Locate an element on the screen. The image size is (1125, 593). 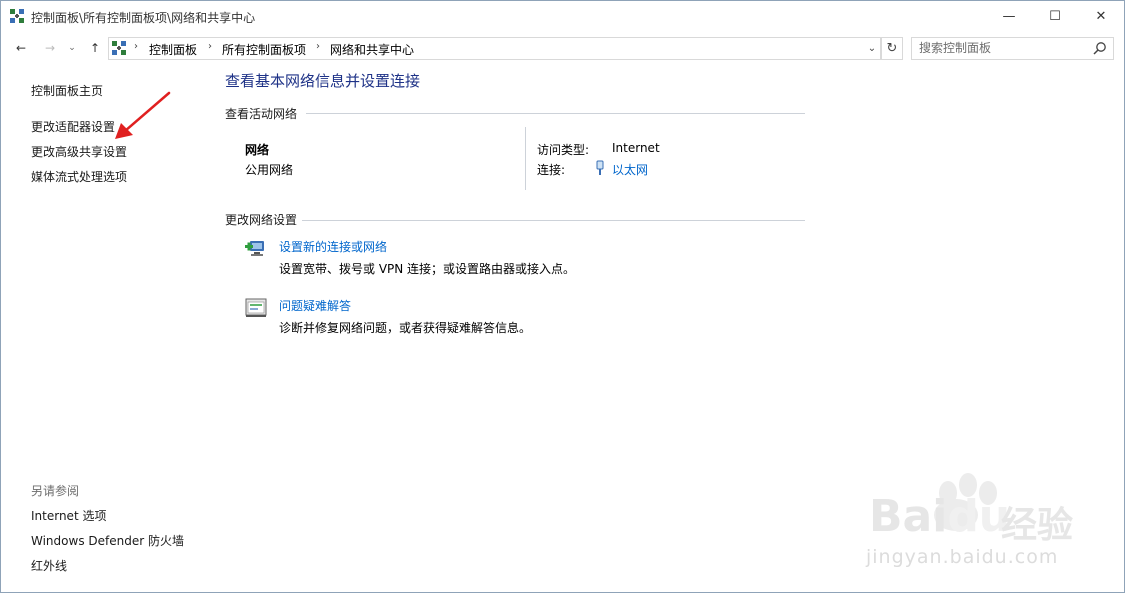
breadcrumb-all-items: 所有控制面板项 is located at coordinates (264, 49).